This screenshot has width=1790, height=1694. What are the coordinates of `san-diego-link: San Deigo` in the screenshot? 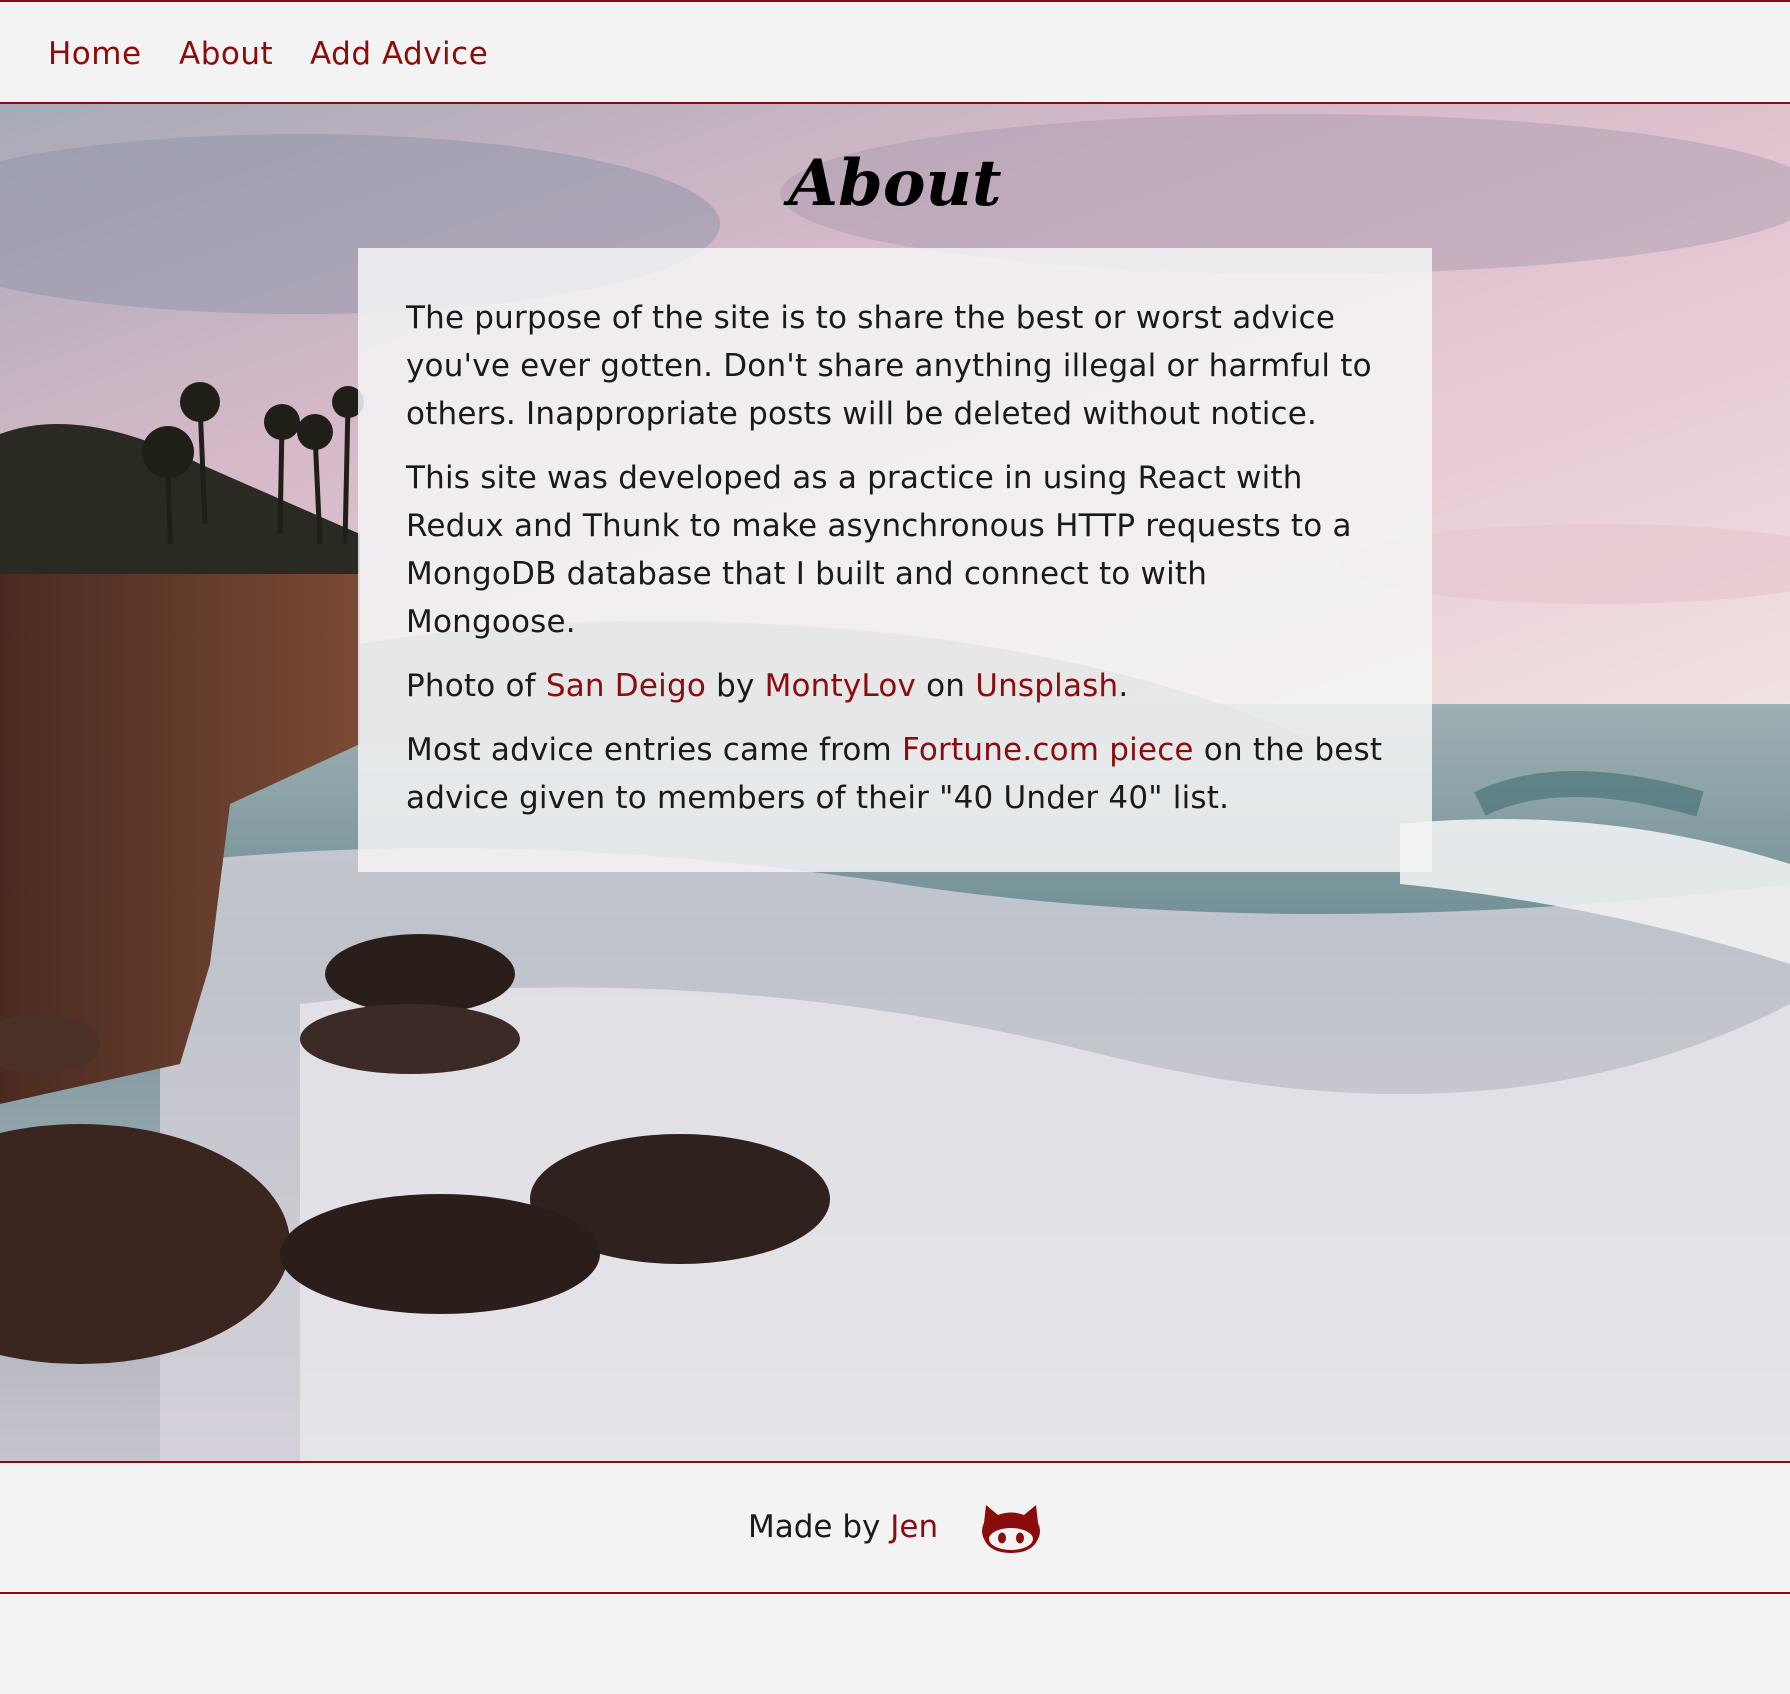 It's located at (626, 686).